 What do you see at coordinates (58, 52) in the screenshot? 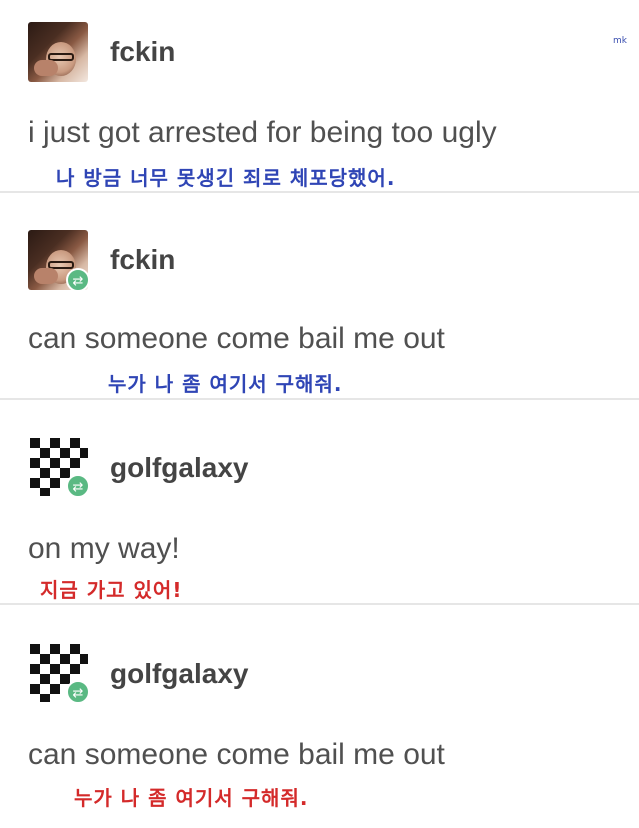
I see `user-avatar` at bounding box center [58, 52].